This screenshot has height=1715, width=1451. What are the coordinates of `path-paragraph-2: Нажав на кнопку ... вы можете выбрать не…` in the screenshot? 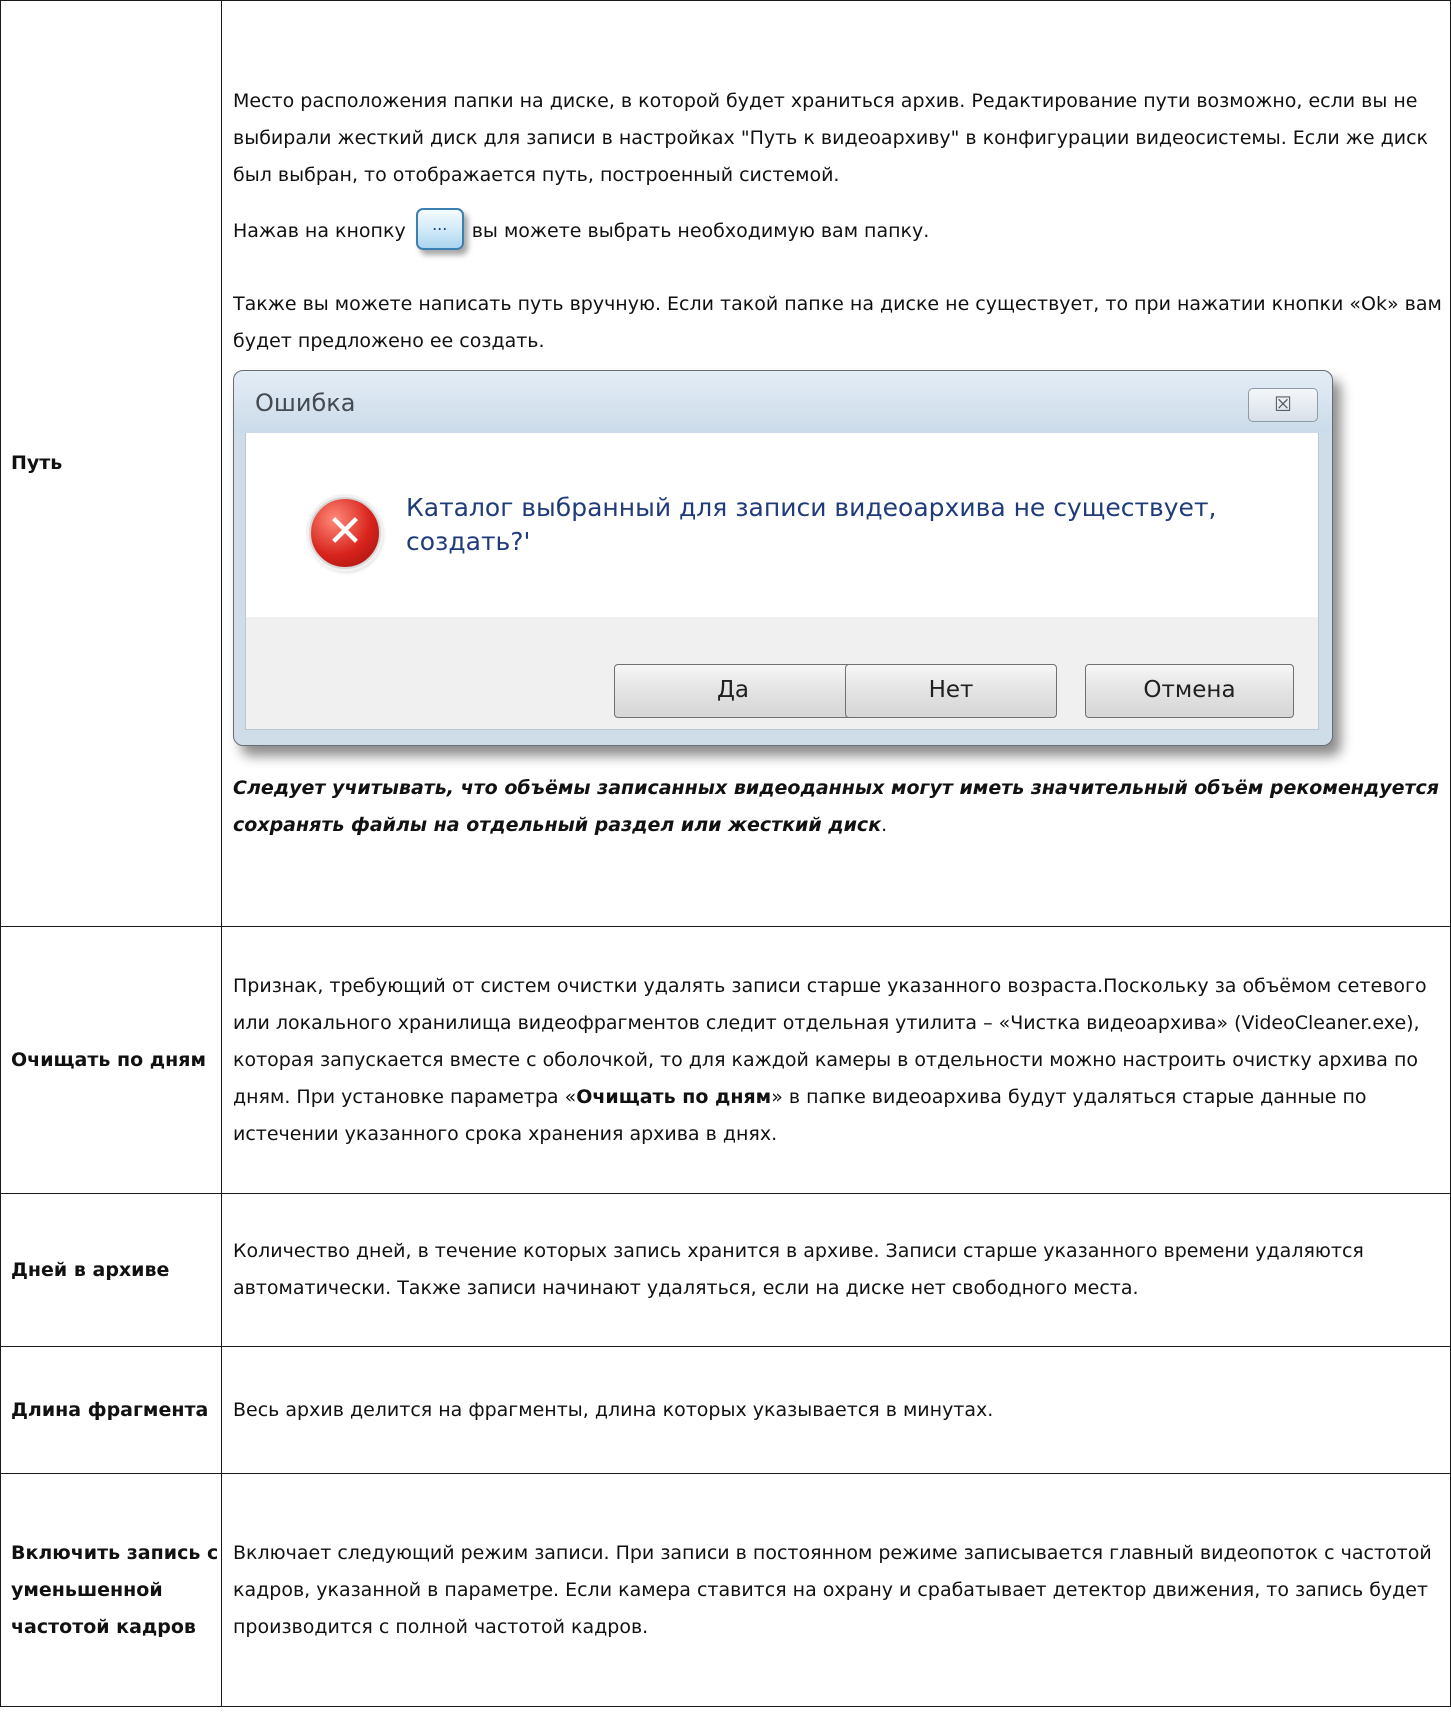 It's located at (838, 231).